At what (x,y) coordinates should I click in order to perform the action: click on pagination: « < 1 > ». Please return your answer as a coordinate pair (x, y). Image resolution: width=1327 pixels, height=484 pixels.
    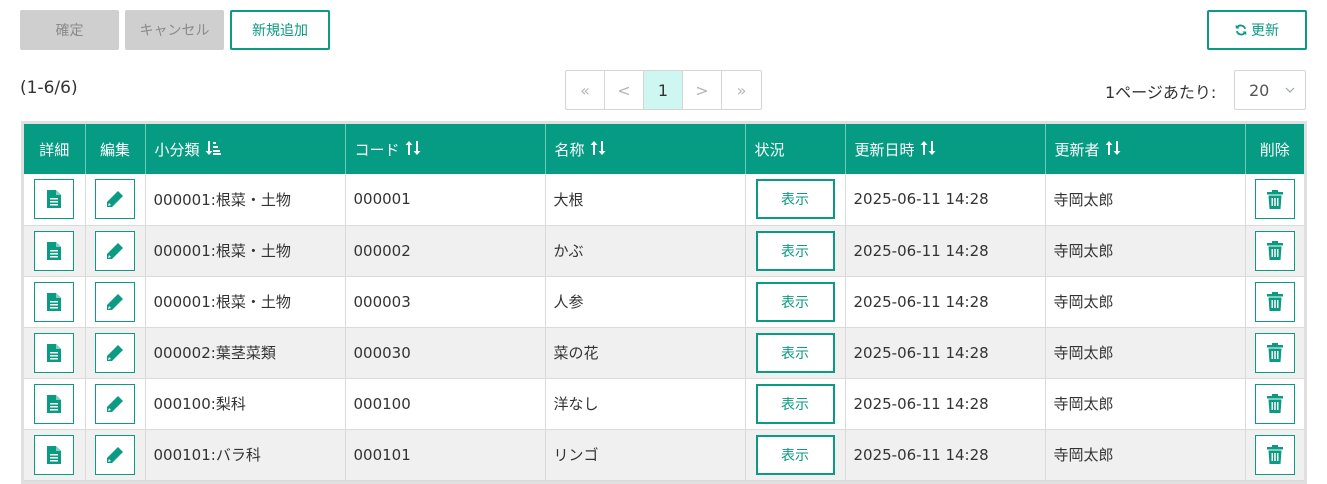
    Looking at the image, I should click on (663, 90).